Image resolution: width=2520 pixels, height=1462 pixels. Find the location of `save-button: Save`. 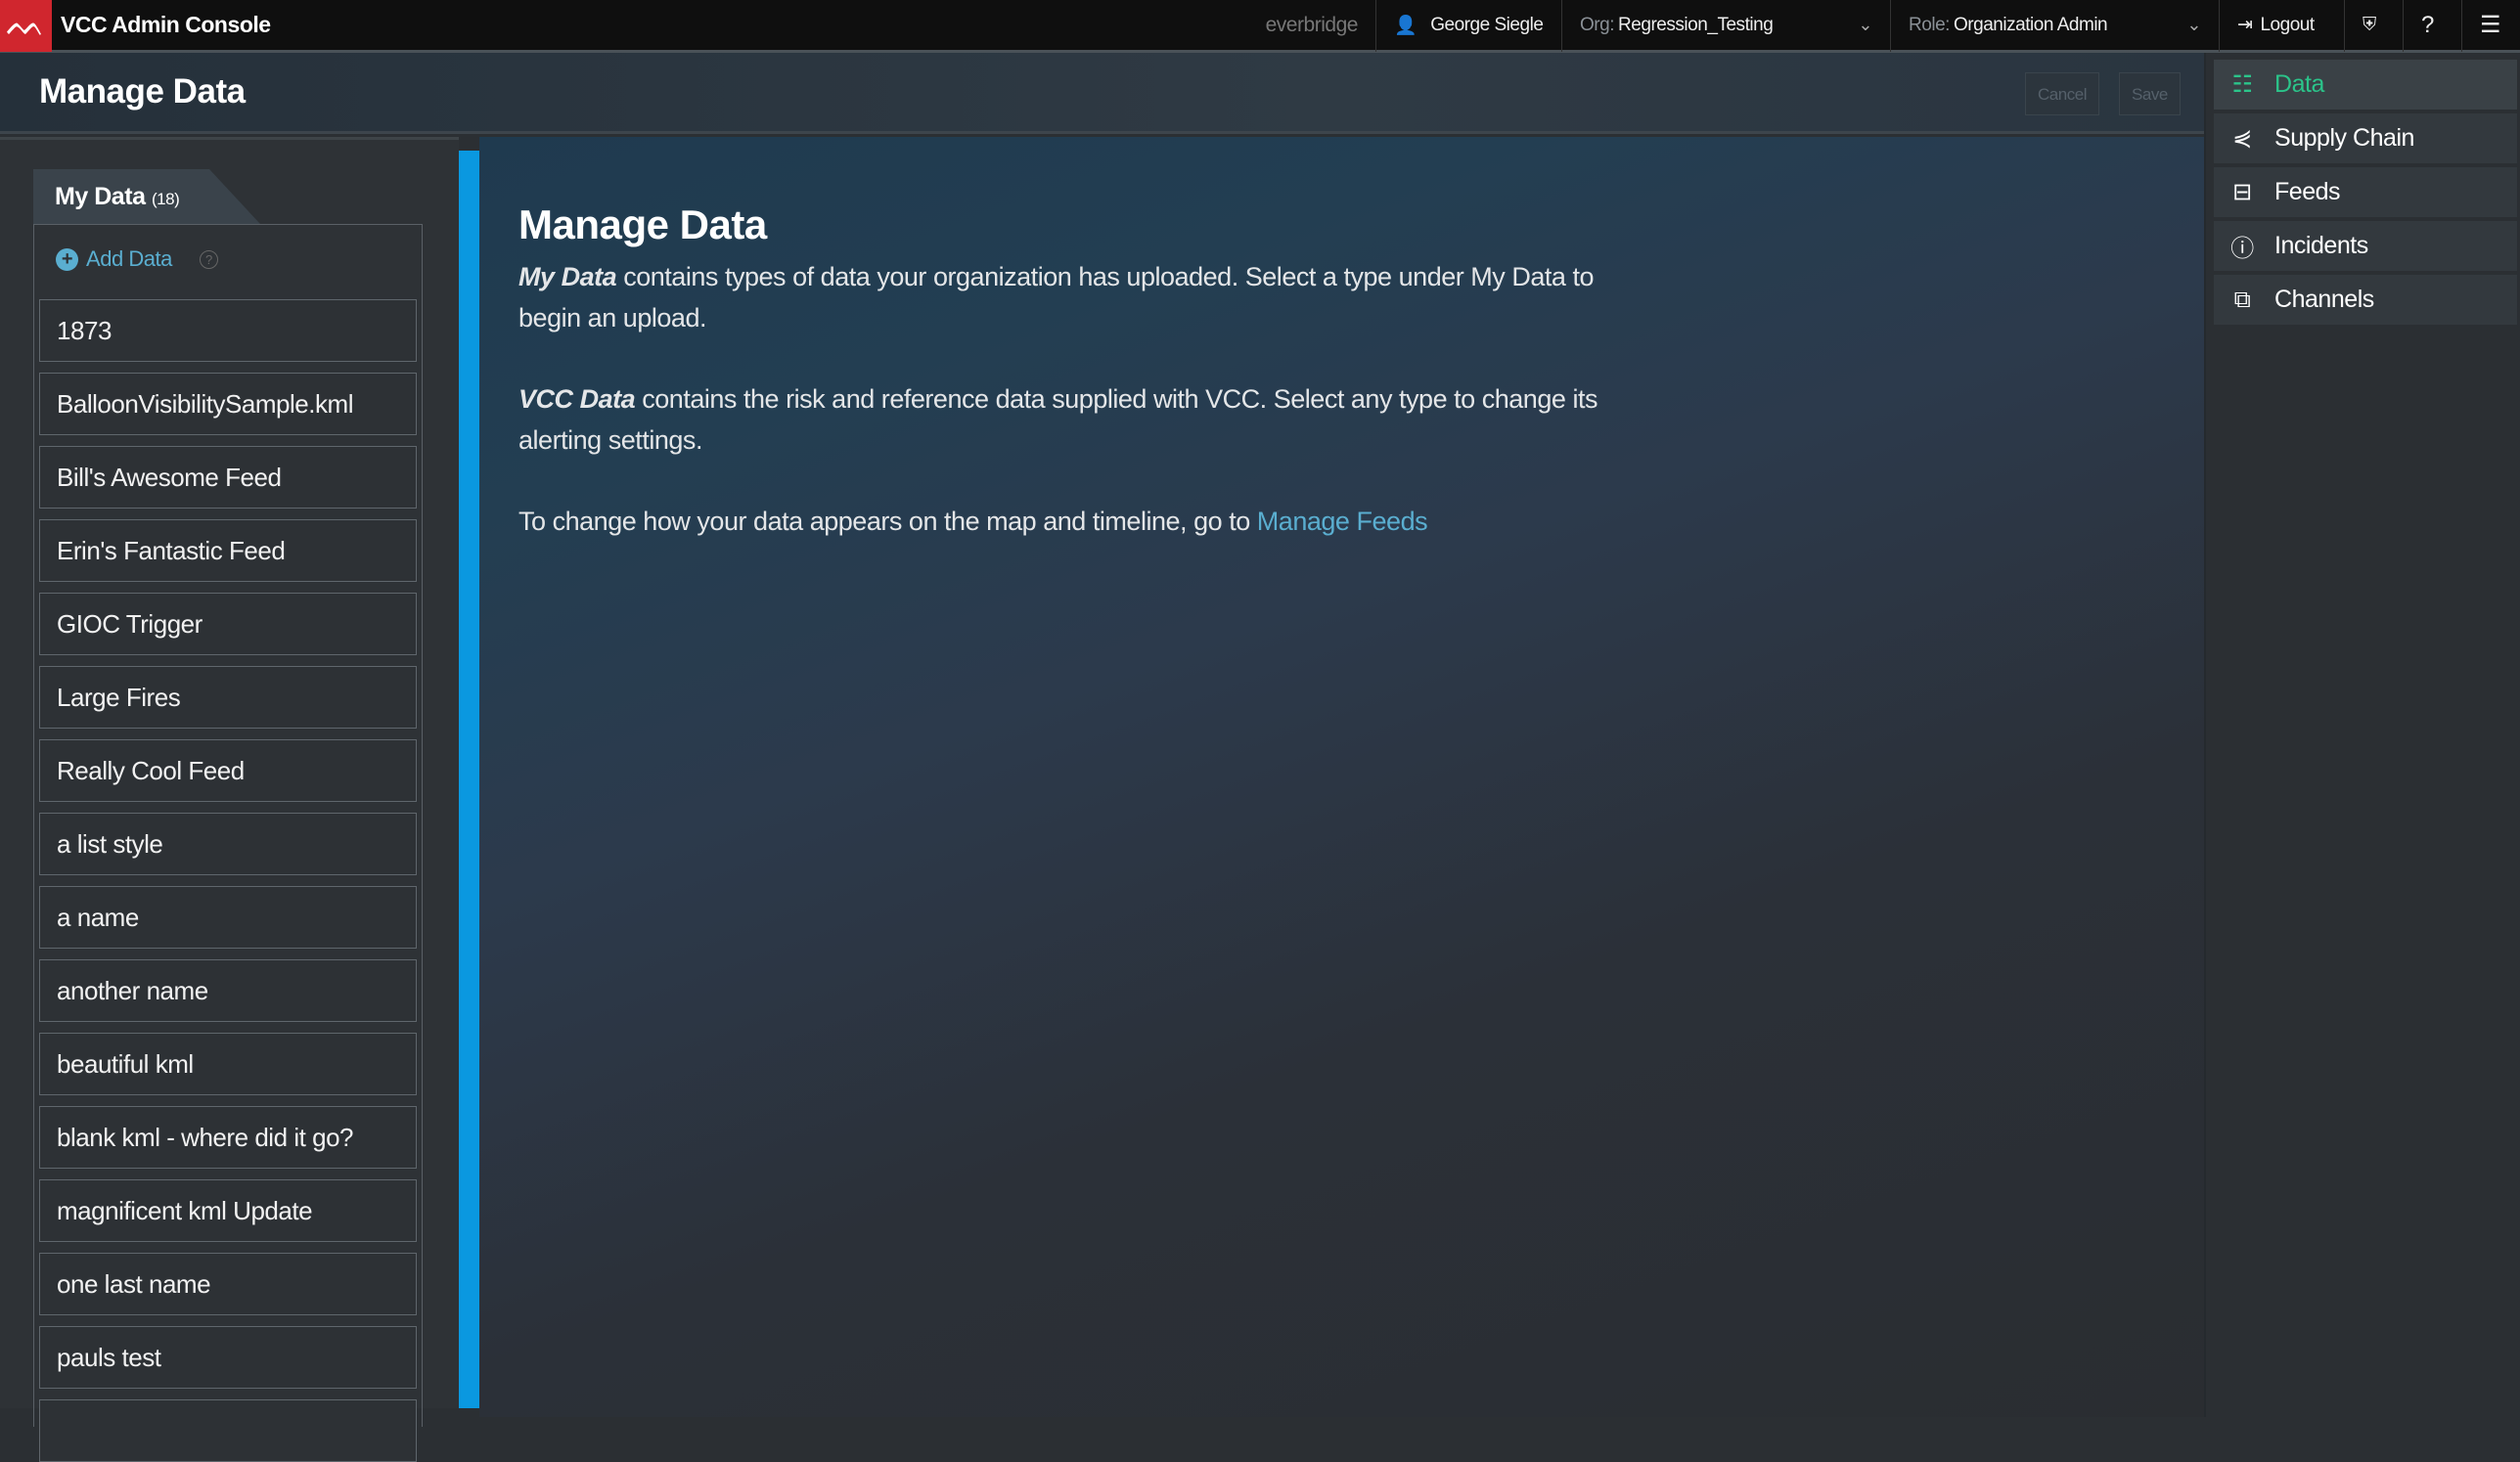

save-button: Save is located at coordinates (2150, 93).